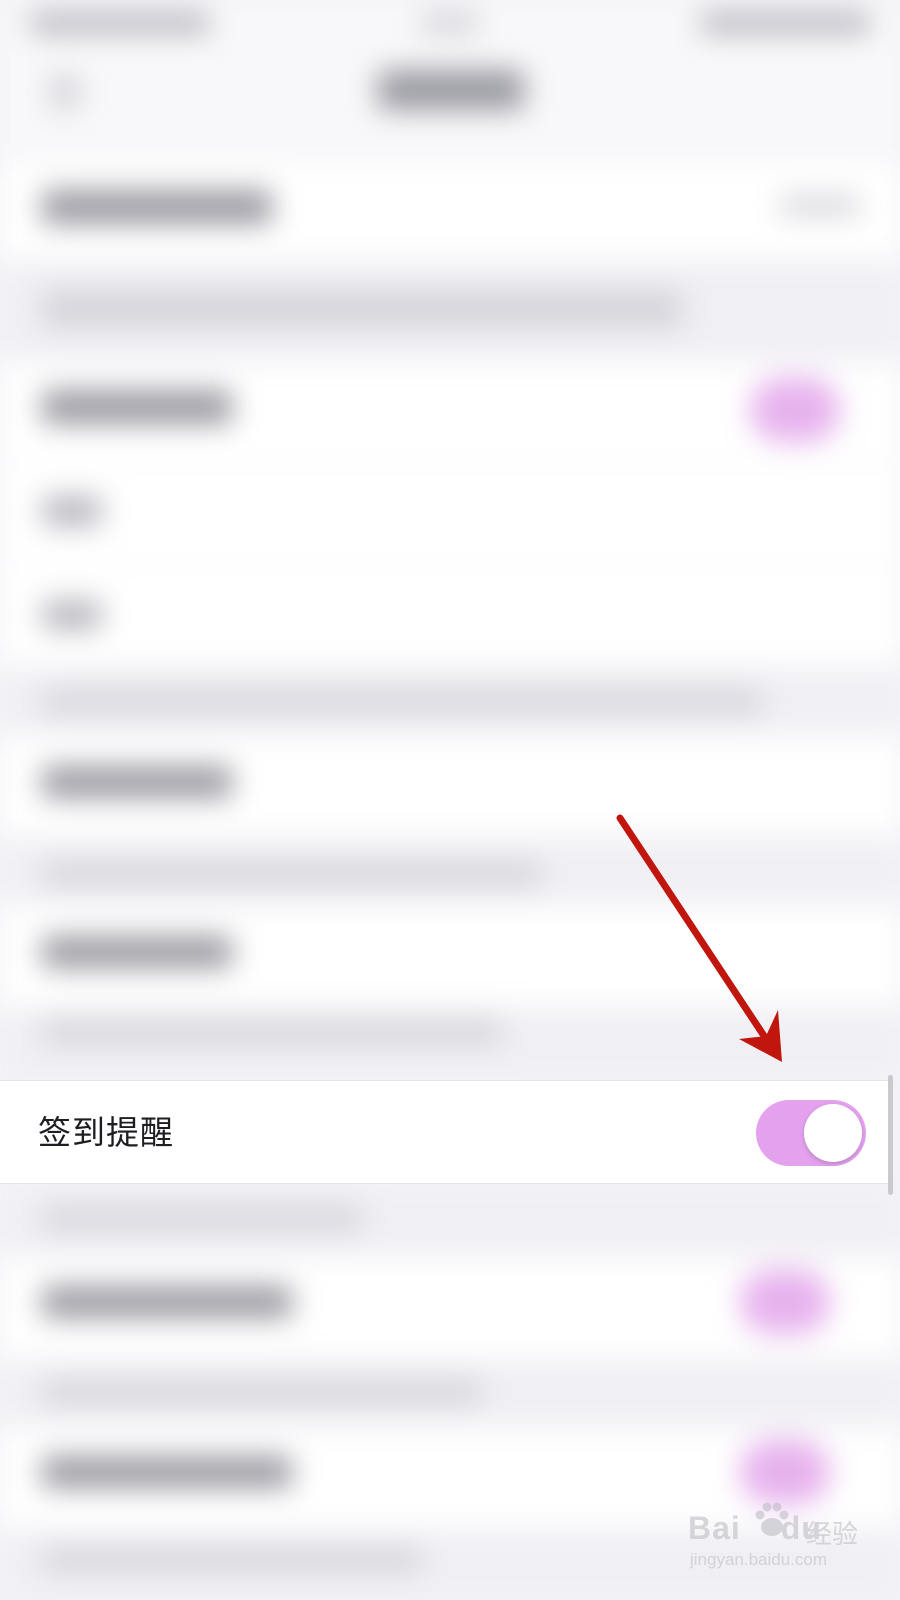  I want to click on toggle-knob, so click(833, 1133).